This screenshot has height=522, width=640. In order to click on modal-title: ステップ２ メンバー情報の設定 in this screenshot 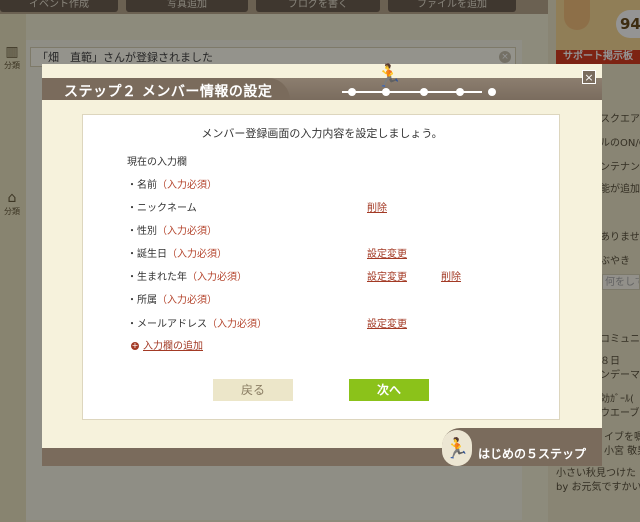, I will do `click(168, 92)`.